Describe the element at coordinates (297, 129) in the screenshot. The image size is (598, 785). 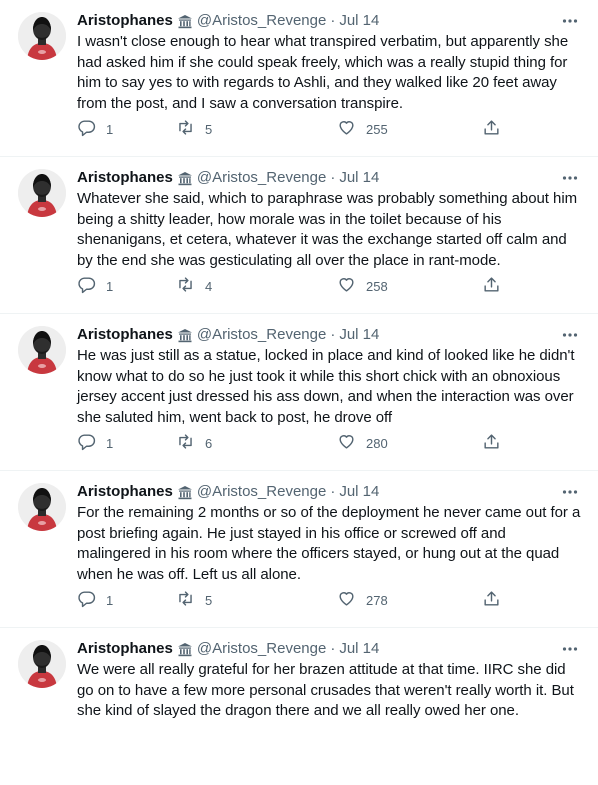
I see `tweet-actions: 1 5 255` at that location.